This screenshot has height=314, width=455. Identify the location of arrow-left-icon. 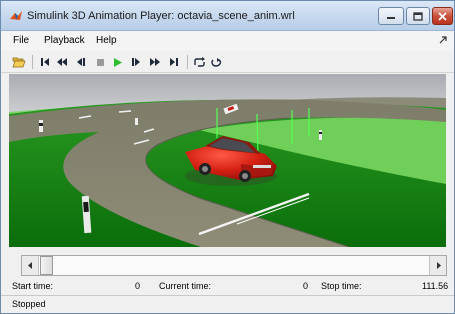
(29, 265).